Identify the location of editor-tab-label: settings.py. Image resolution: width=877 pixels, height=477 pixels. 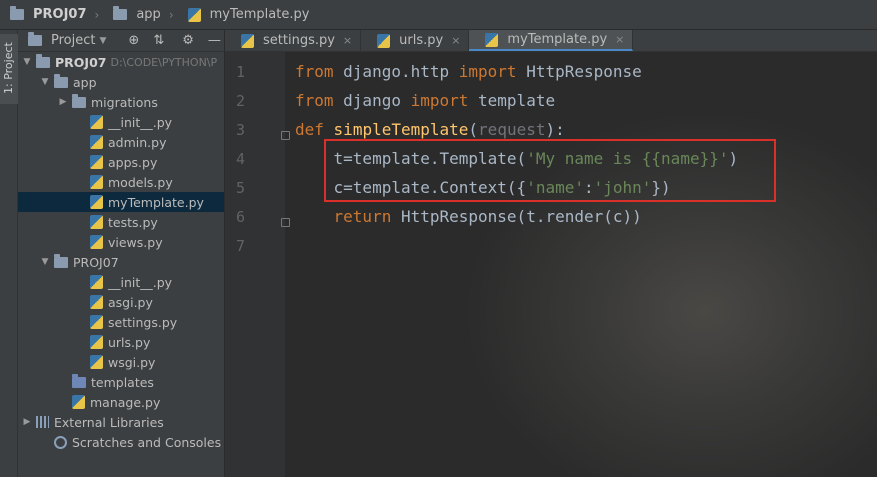
(299, 40).